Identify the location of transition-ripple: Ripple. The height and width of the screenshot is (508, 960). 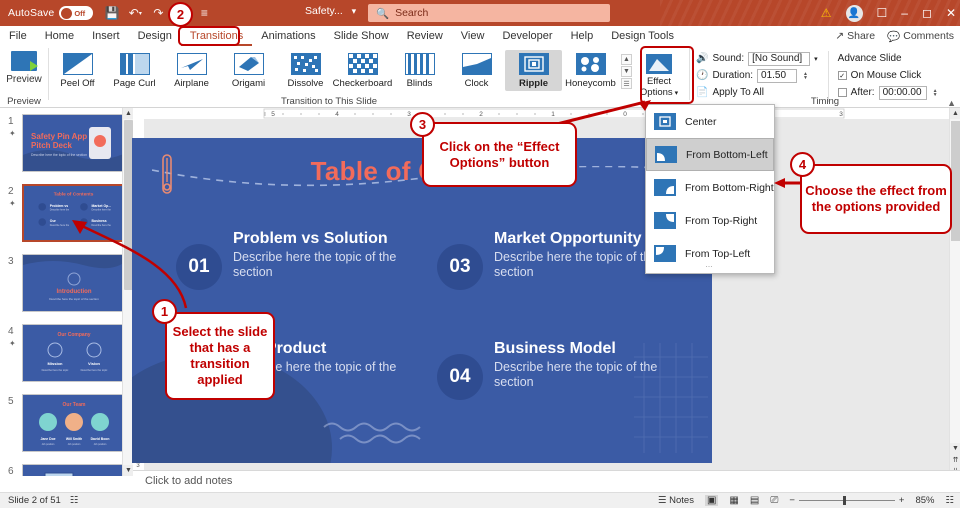
(533, 70).